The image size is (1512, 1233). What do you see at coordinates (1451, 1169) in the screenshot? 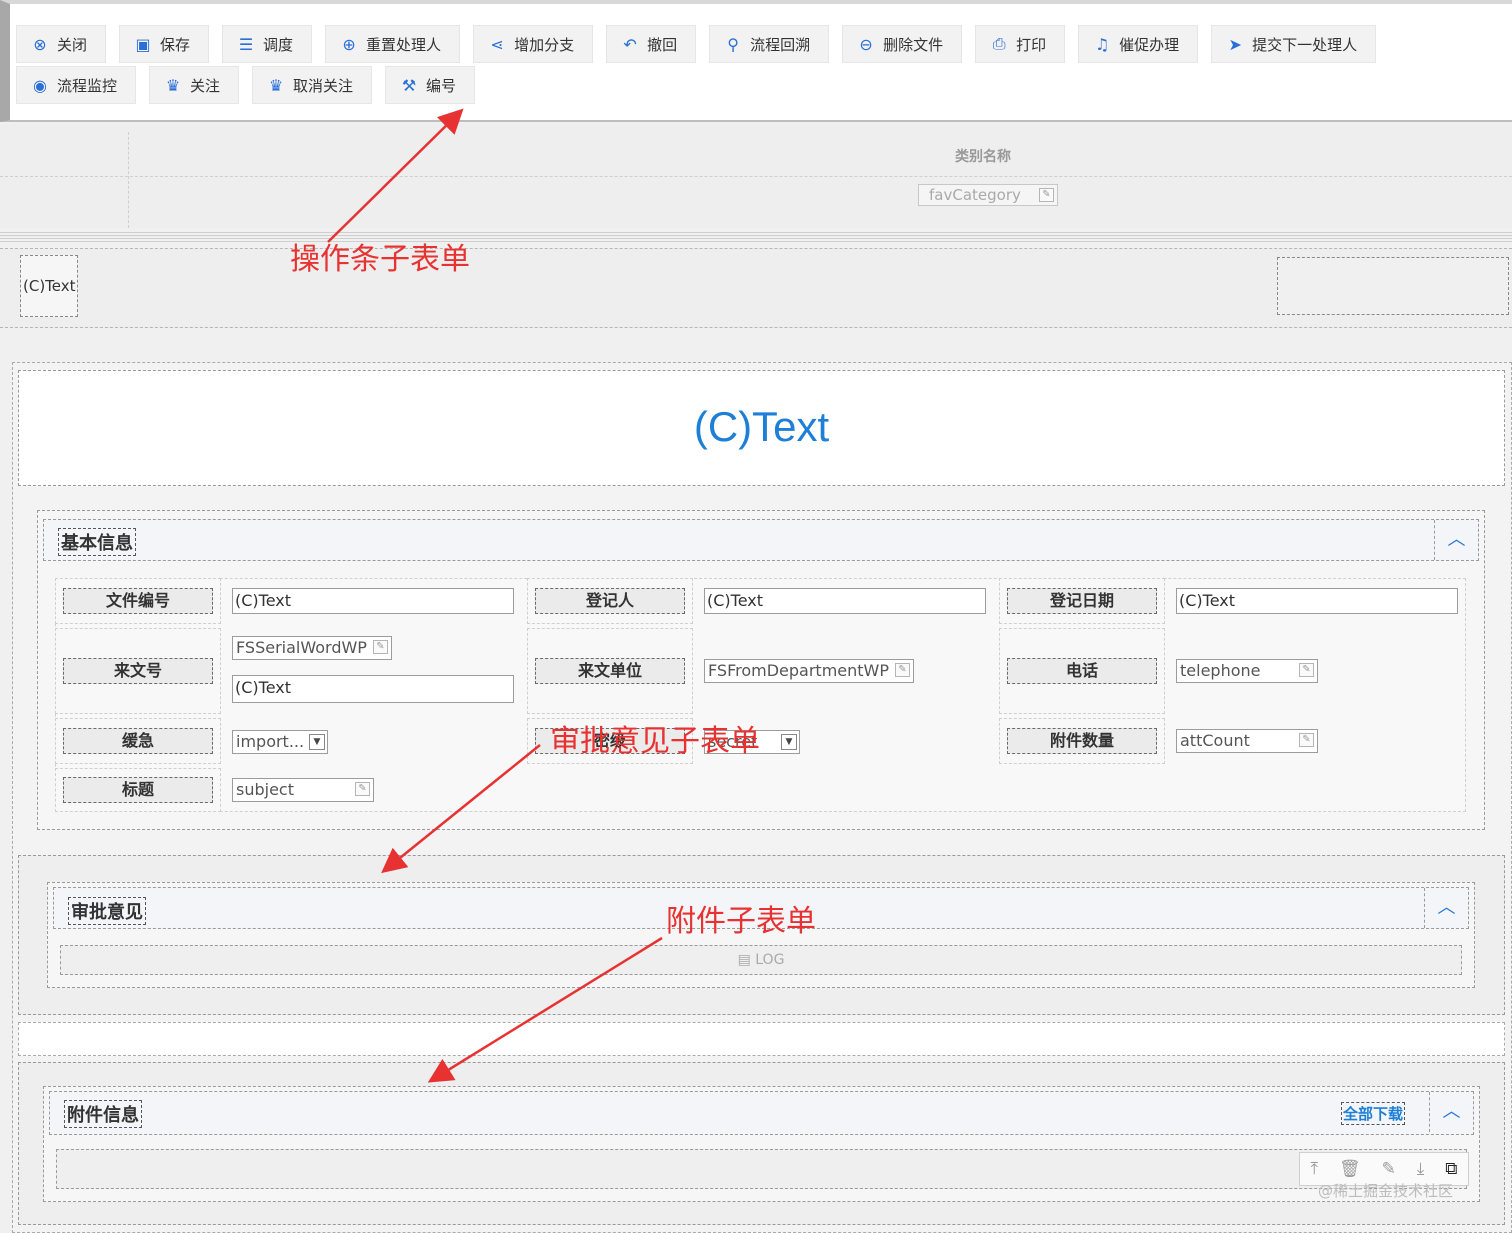
I see `open-external-icon: ⧉` at bounding box center [1451, 1169].